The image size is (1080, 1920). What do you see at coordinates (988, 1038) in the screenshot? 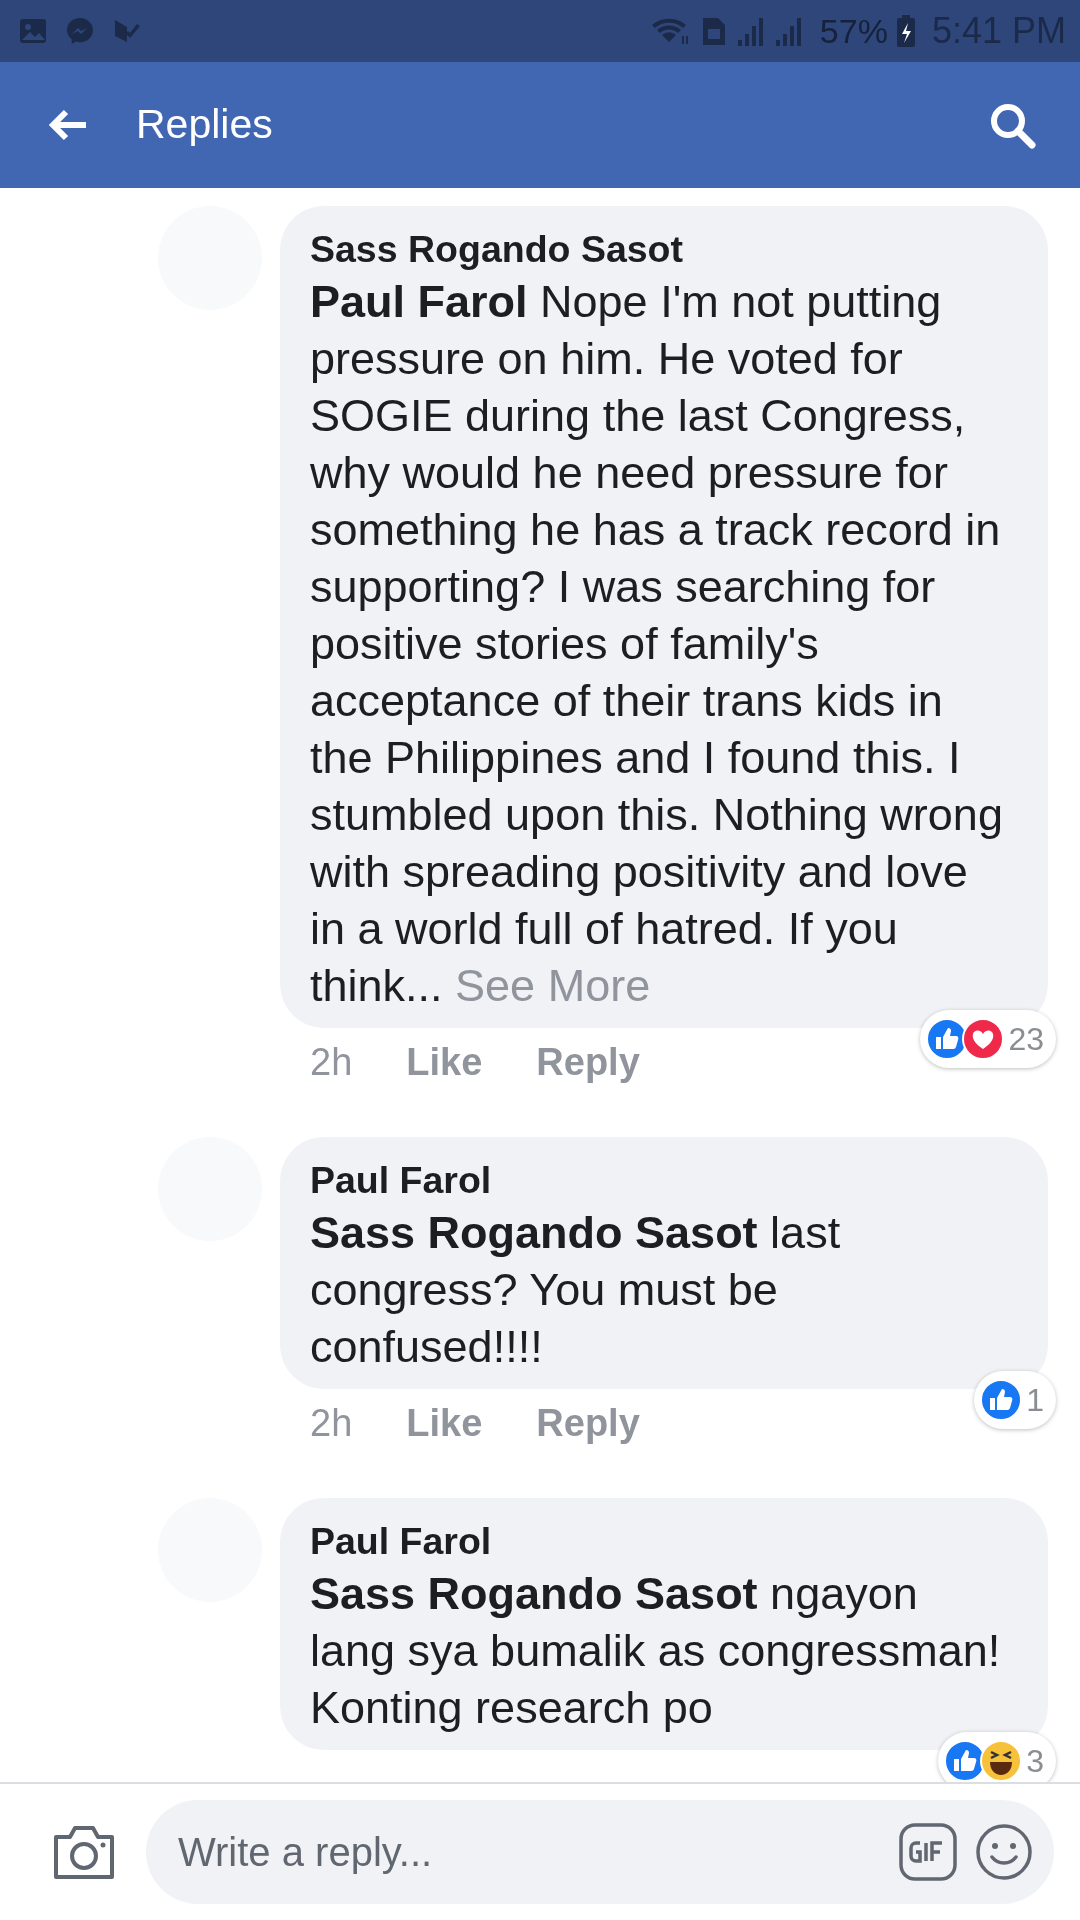
I see `reactions-pill: 23` at bounding box center [988, 1038].